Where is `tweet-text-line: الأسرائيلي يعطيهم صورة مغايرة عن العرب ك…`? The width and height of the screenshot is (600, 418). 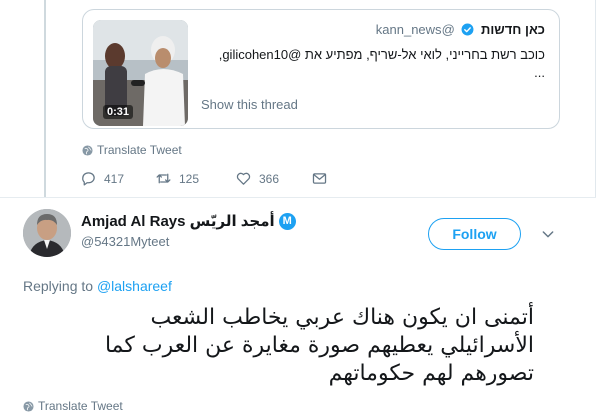 tweet-text-line: الأسرائيلي يعطيهم صورة مغايرة عن العرب ك… is located at coordinates (319, 345).